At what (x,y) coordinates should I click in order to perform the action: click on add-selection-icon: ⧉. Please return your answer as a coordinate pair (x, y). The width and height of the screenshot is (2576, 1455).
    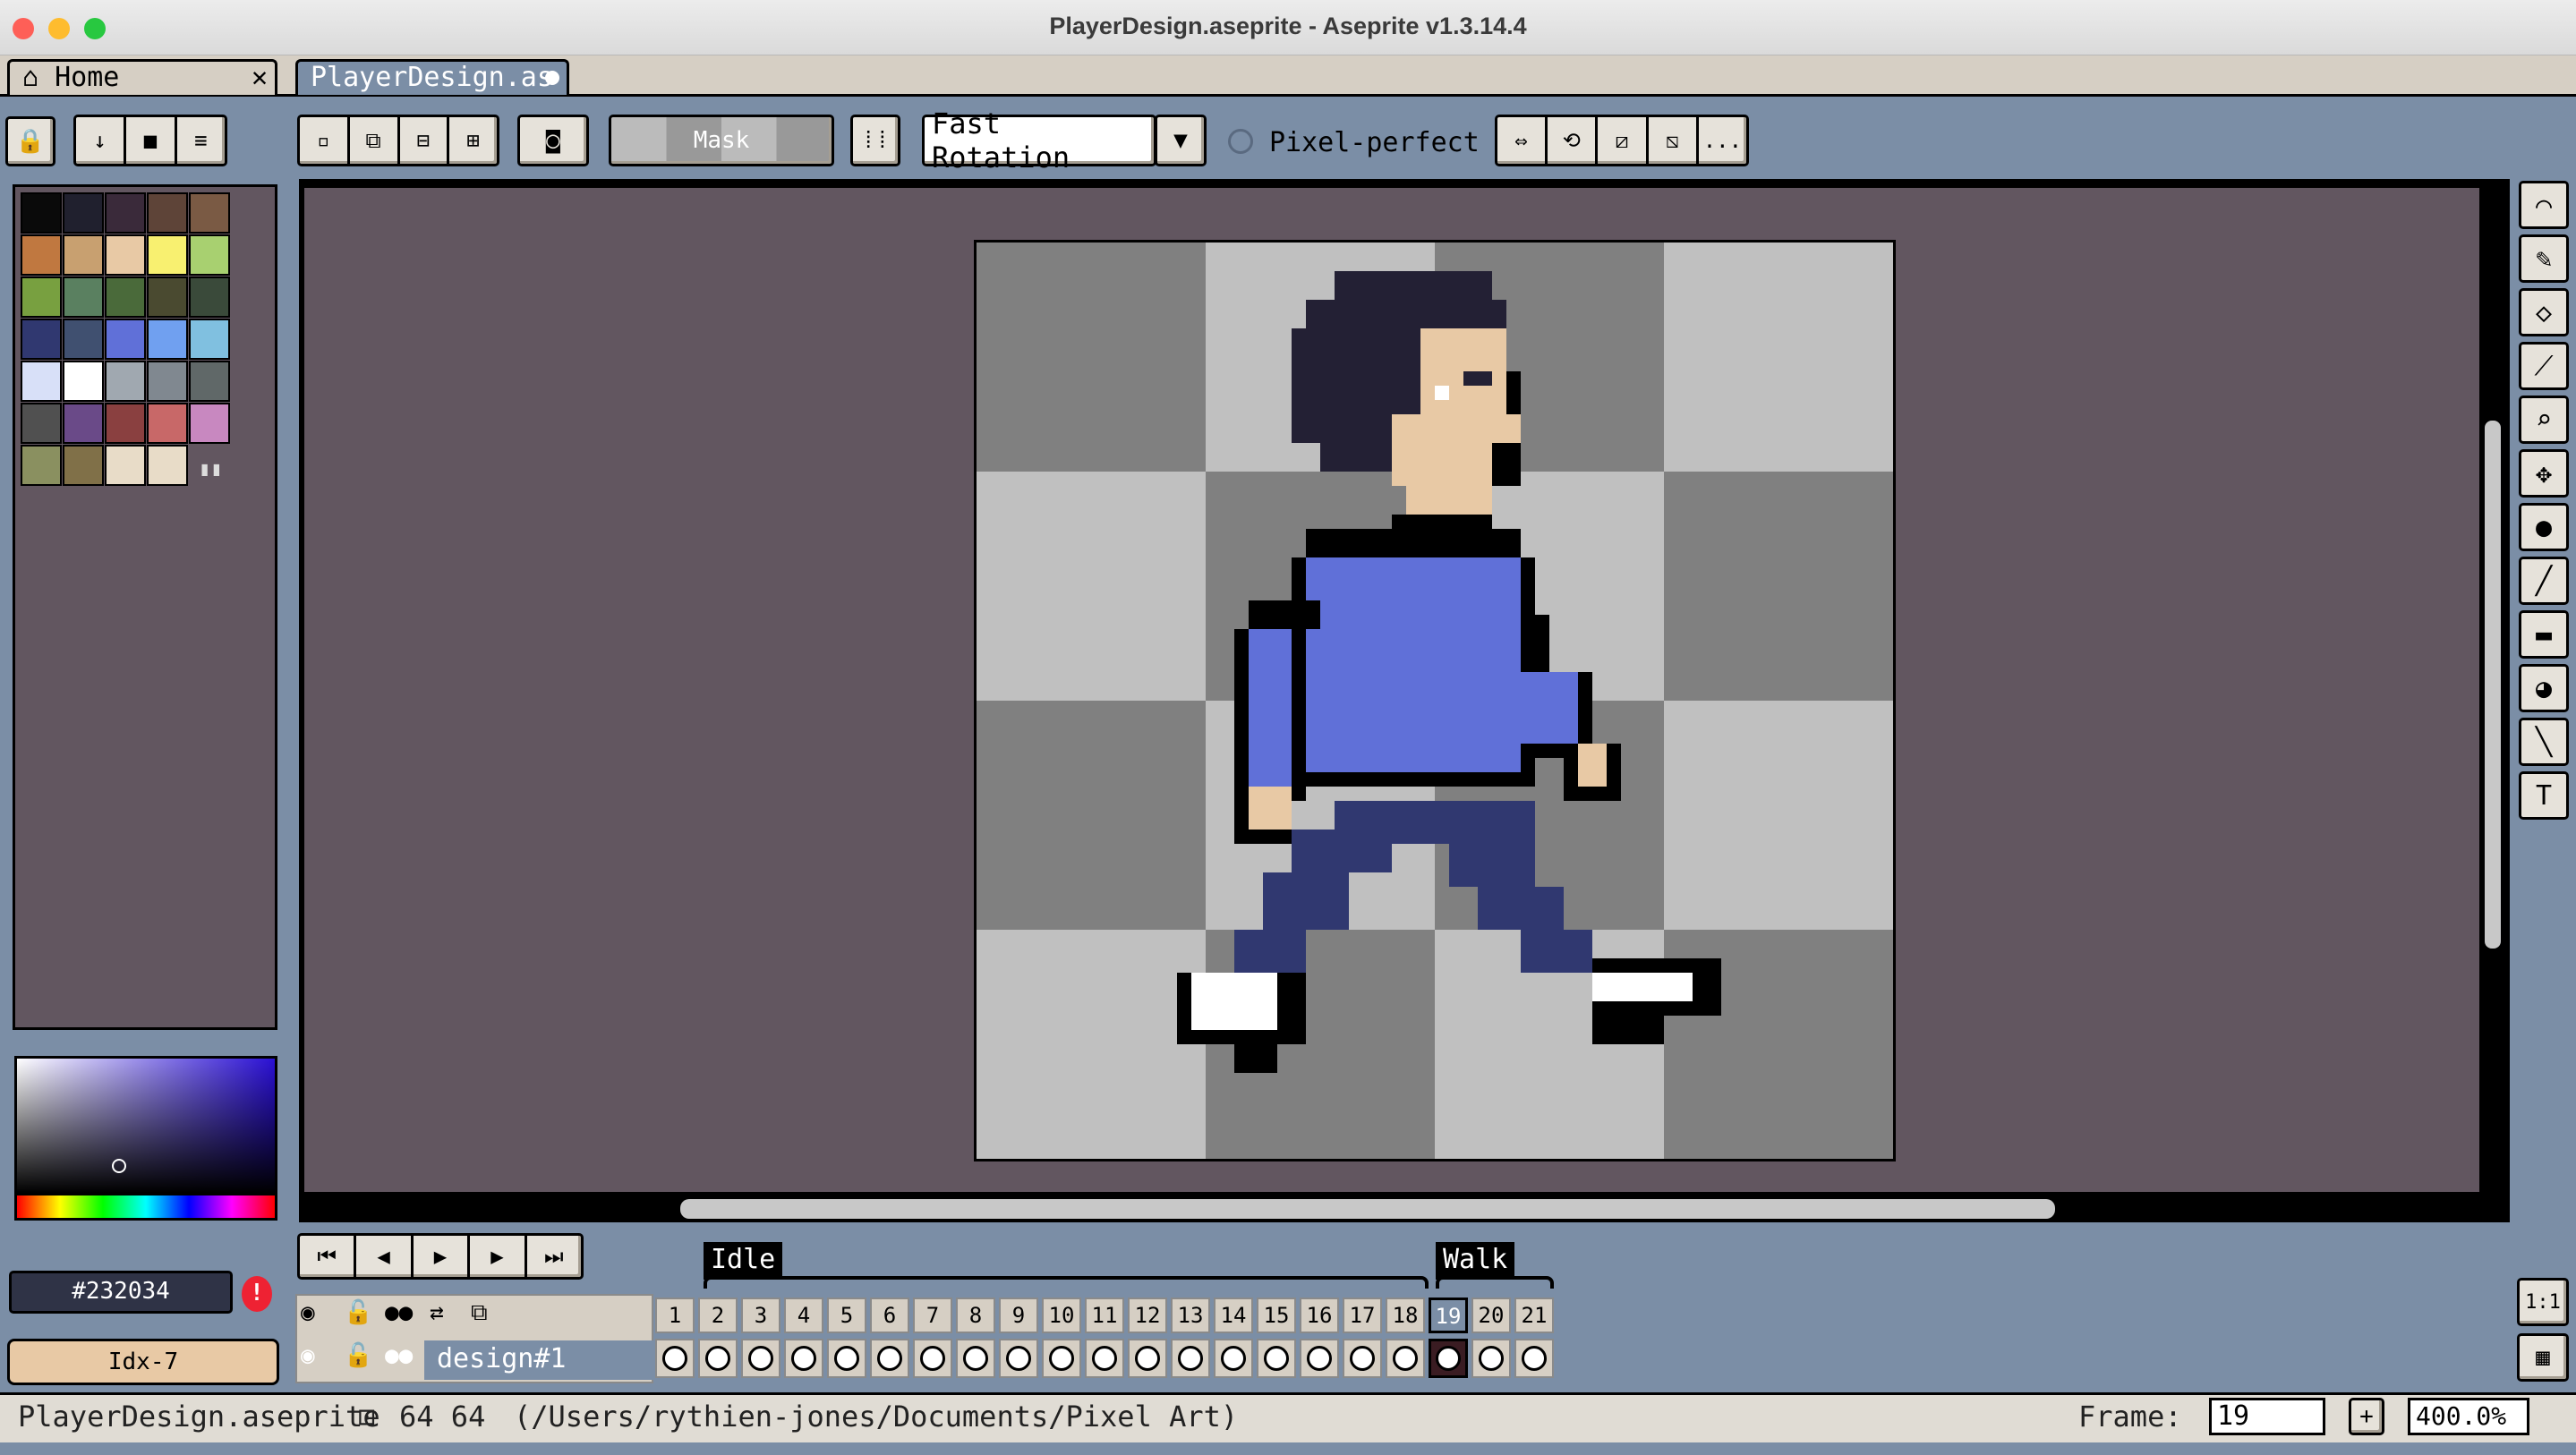
    Looking at the image, I should click on (375, 140).